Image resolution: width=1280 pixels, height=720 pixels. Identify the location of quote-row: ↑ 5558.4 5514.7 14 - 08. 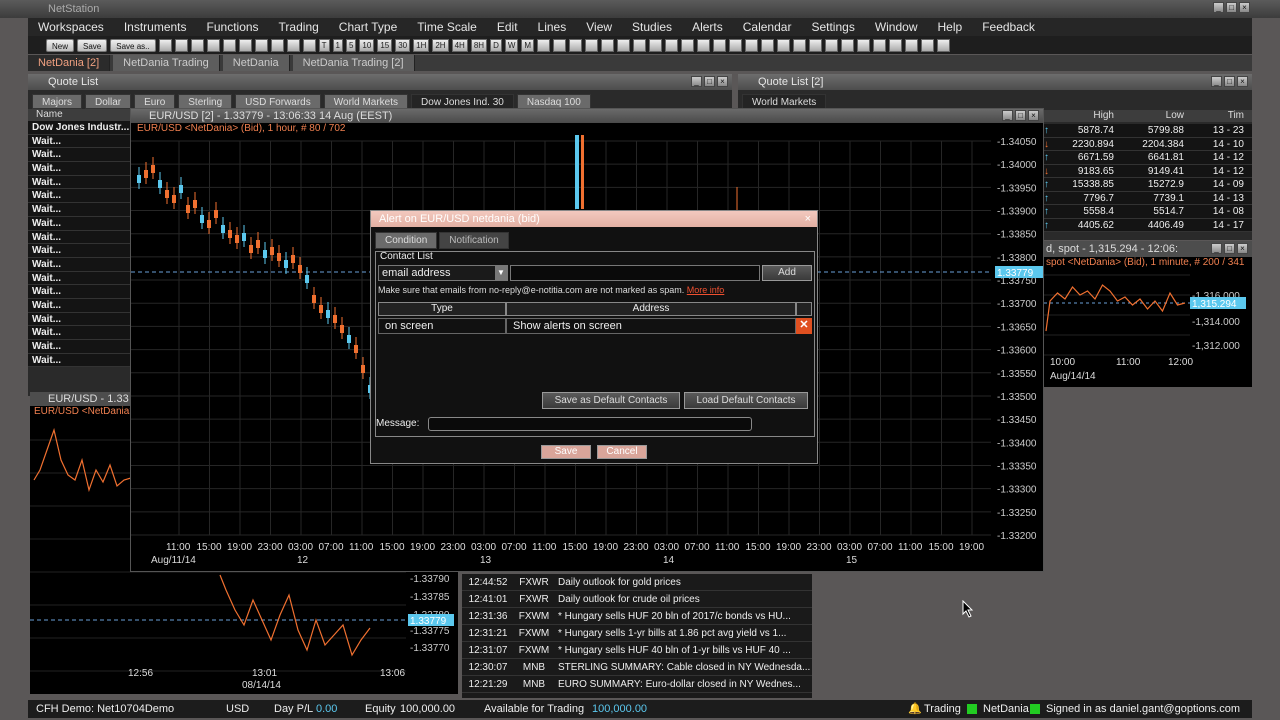
(1148, 212).